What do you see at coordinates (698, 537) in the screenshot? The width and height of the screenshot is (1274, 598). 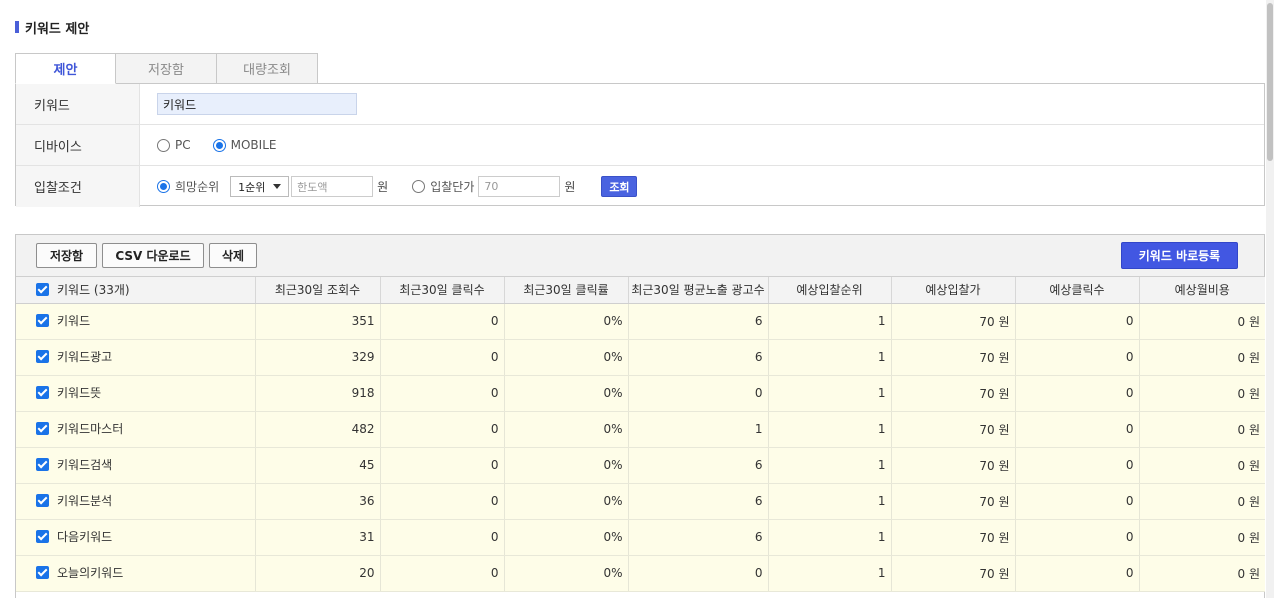 I see `cell-avg-ads: 6` at bounding box center [698, 537].